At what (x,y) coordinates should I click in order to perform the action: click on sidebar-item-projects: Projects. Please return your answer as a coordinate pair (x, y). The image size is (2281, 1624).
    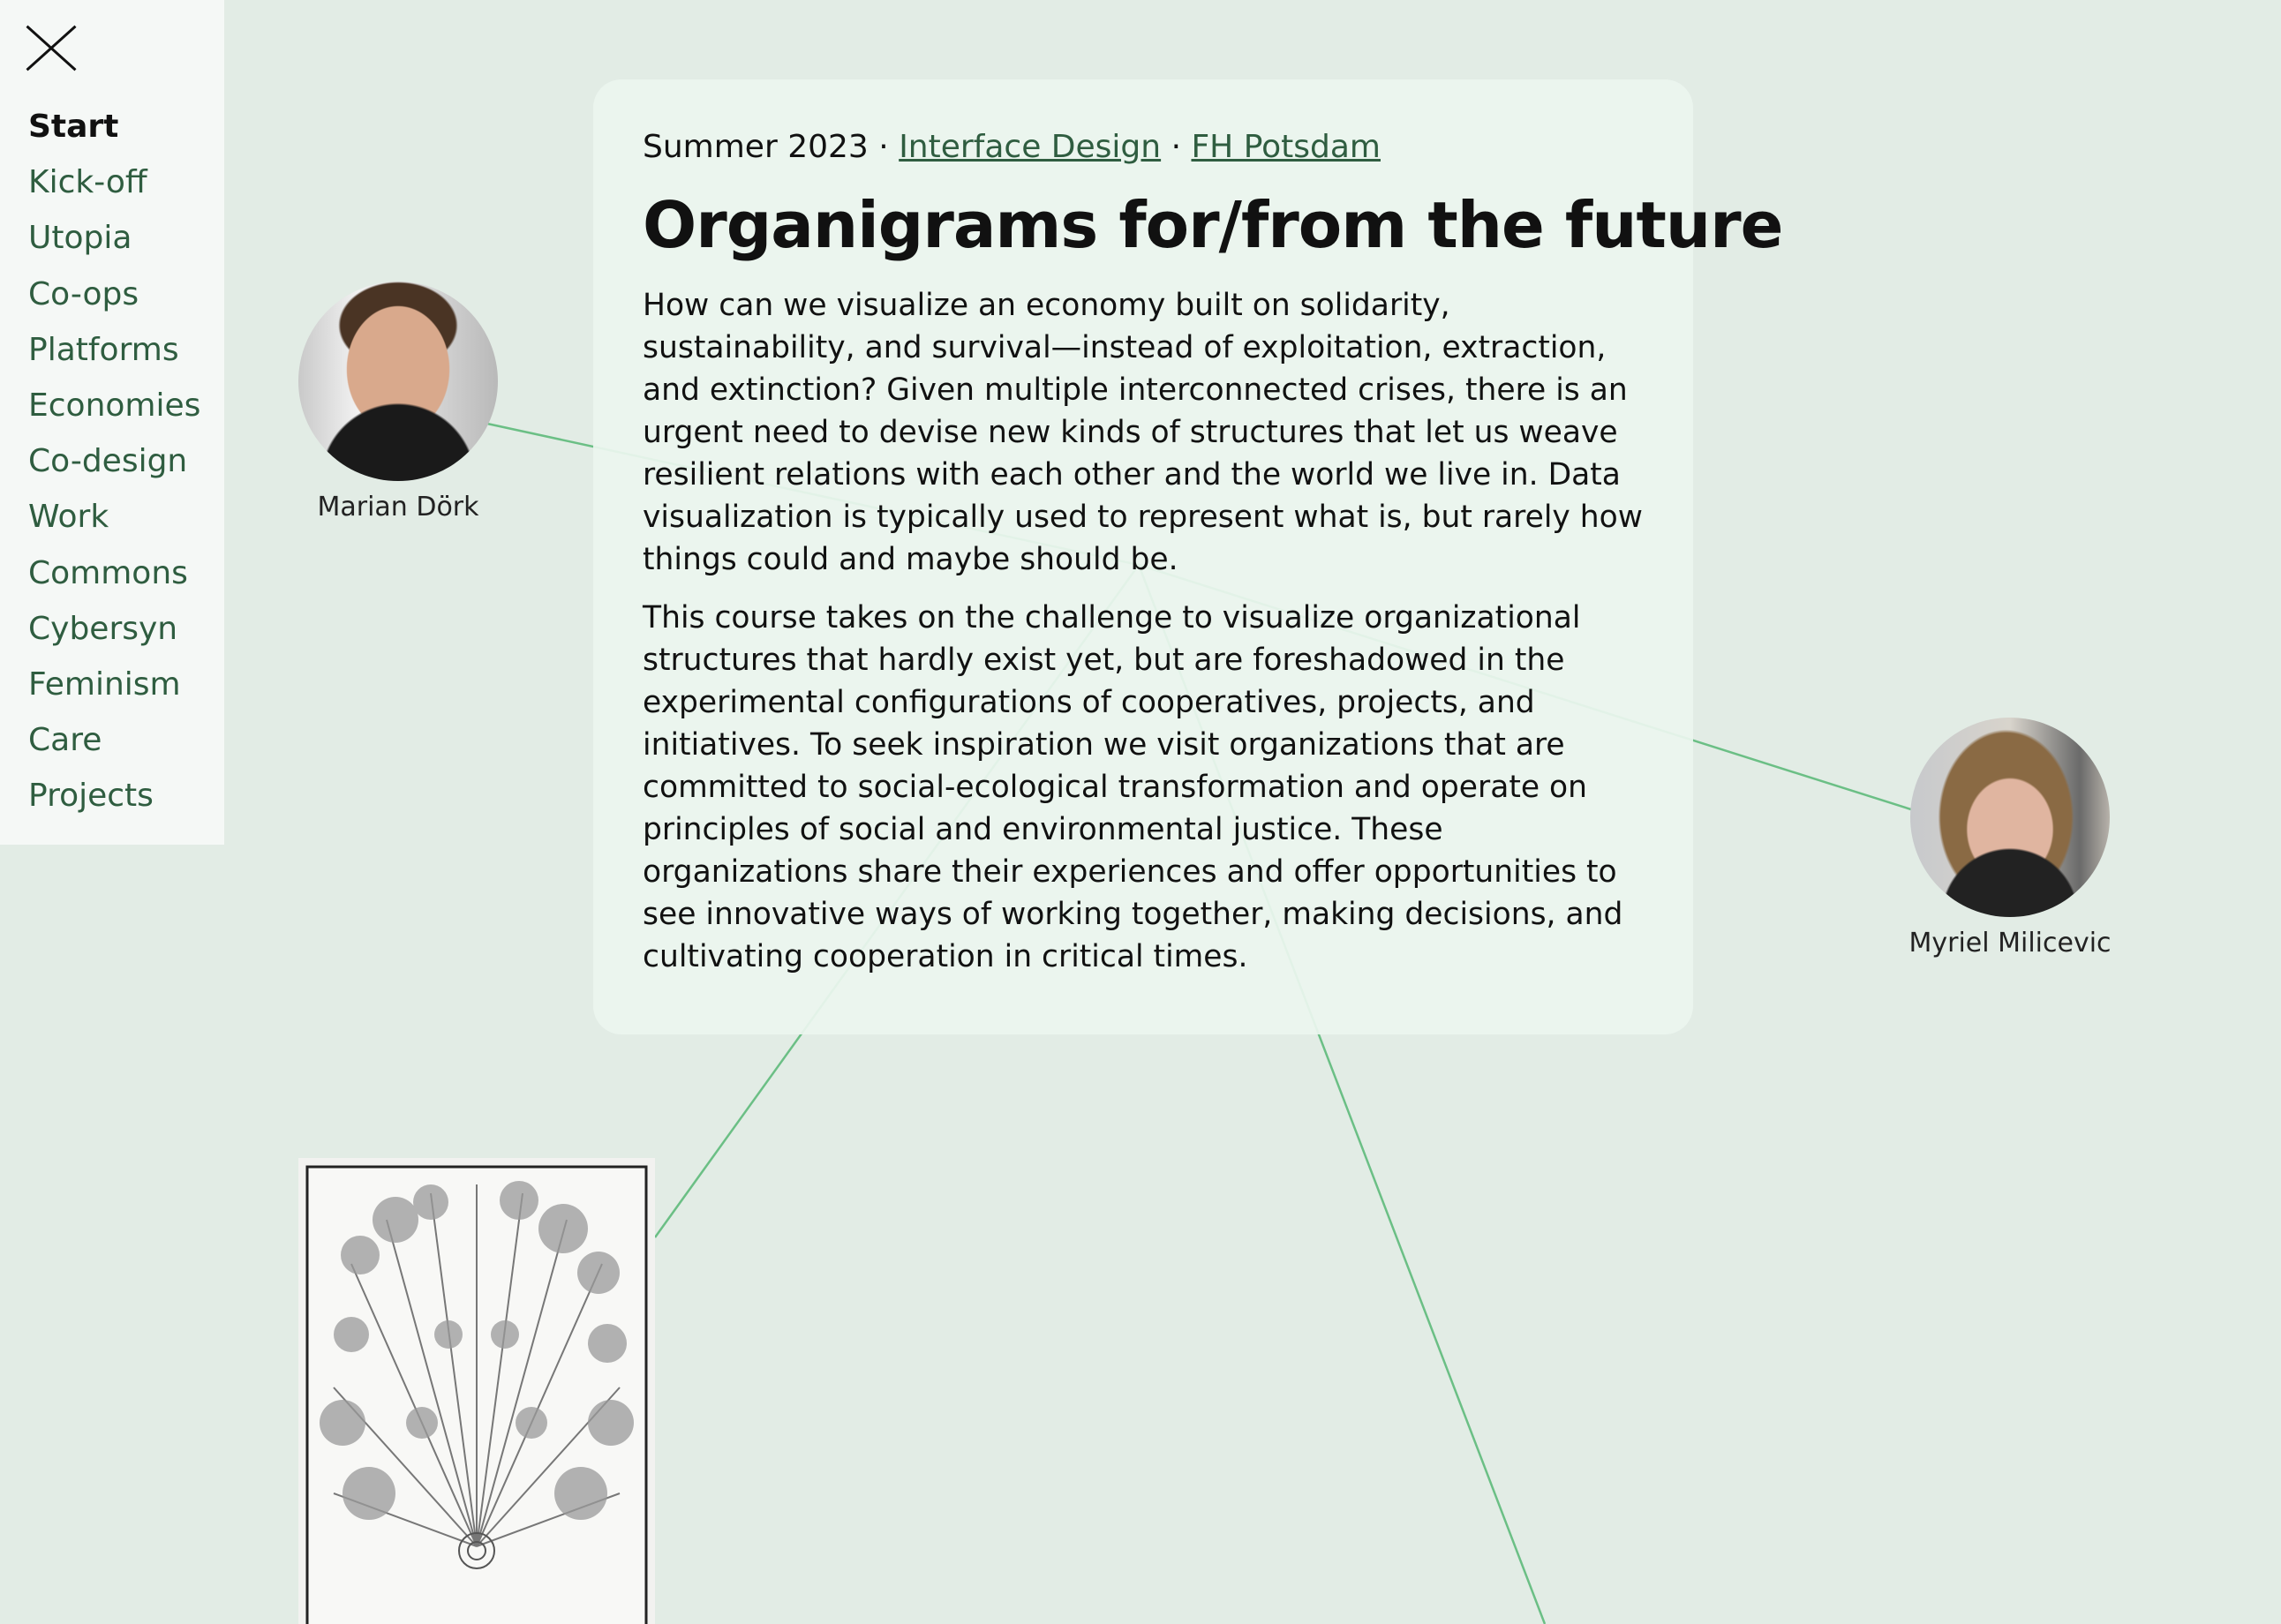
    Looking at the image, I should click on (114, 795).